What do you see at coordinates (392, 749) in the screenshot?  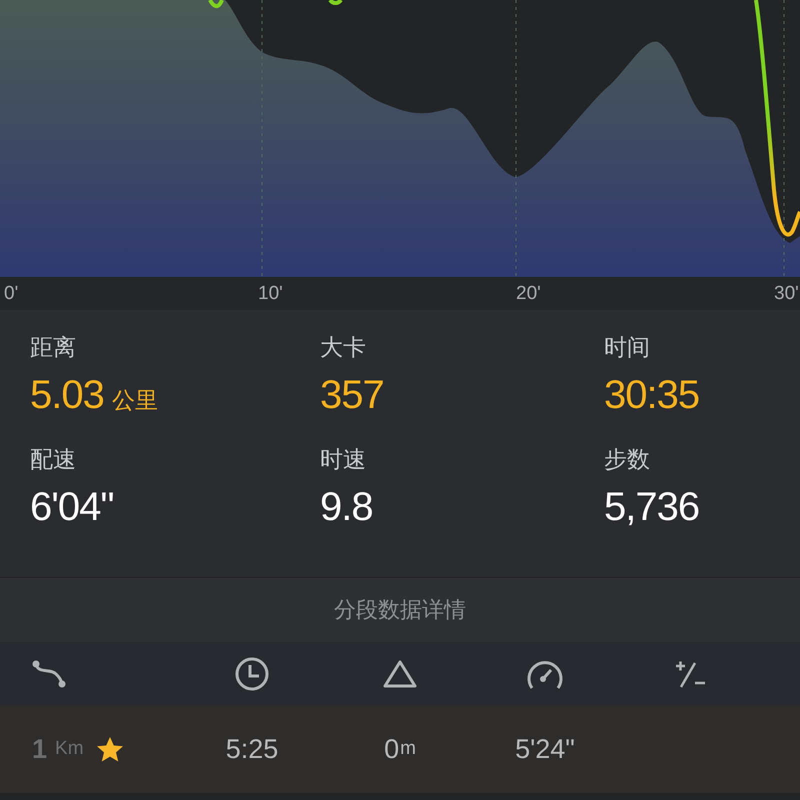 I see `segment-elevation: 0` at bounding box center [392, 749].